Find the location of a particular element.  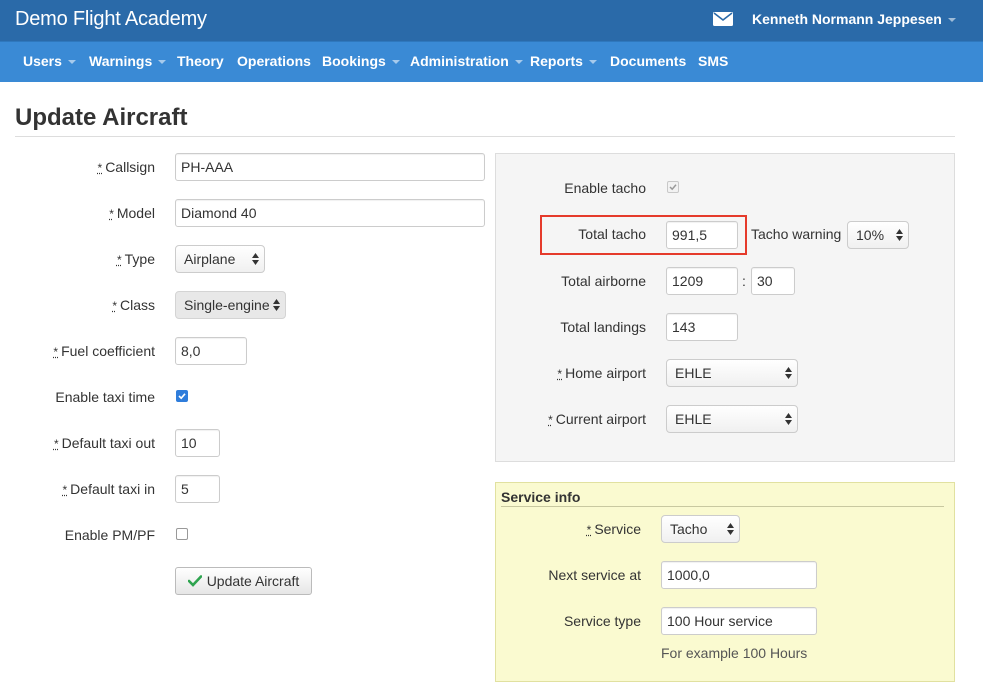

class-select: Single-engine is located at coordinates (230, 305).